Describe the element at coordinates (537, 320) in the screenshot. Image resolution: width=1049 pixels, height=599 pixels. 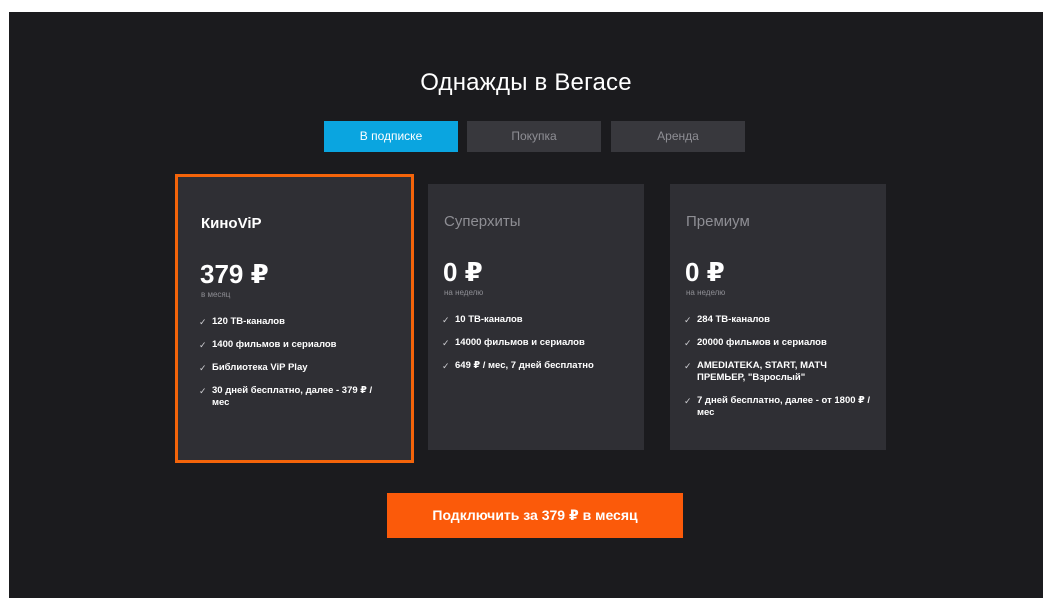
I see `feature-item: ✓ 10 ТВ-каналов` at that location.